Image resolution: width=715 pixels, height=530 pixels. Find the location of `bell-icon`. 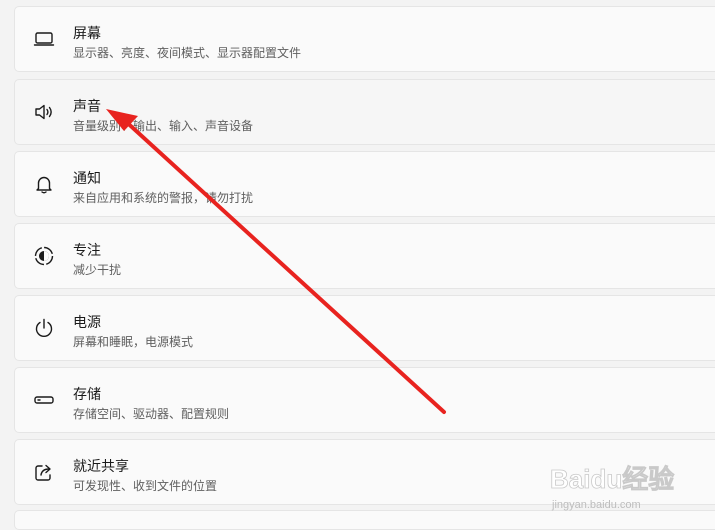

bell-icon is located at coordinates (44, 184).